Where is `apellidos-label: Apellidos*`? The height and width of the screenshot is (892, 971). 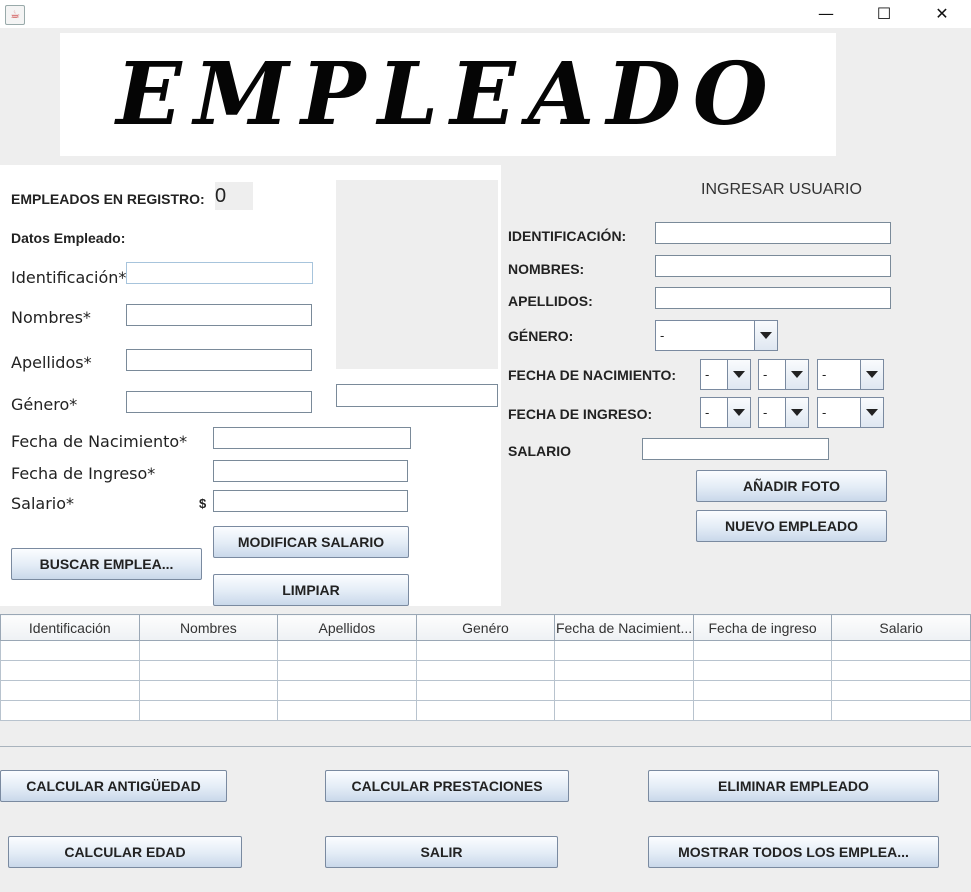 apellidos-label: Apellidos* is located at coordinates (51, 362).